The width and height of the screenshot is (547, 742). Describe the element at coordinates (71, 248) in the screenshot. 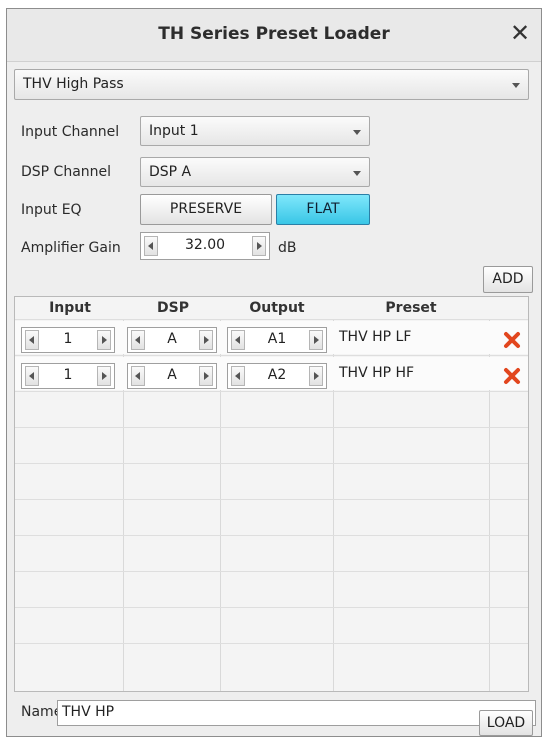

I see `amplifier-gain-label: Amplifier Gain` at that location.